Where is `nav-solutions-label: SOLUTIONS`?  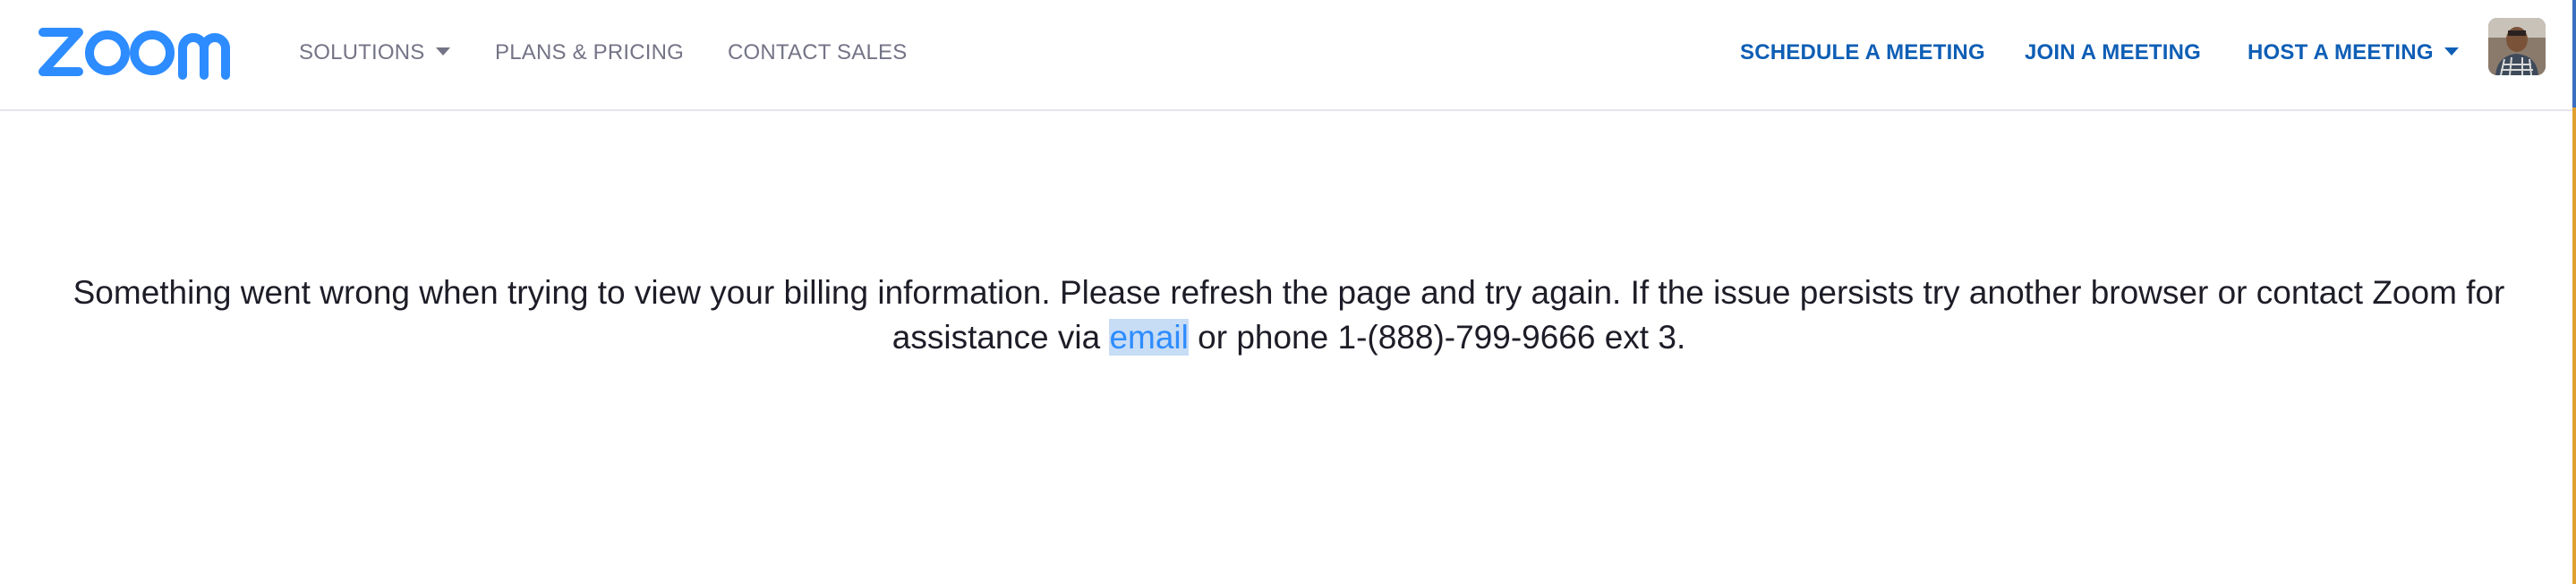 nav-solutions-label: SOLUTIONS is located at coordinates (362, 52).